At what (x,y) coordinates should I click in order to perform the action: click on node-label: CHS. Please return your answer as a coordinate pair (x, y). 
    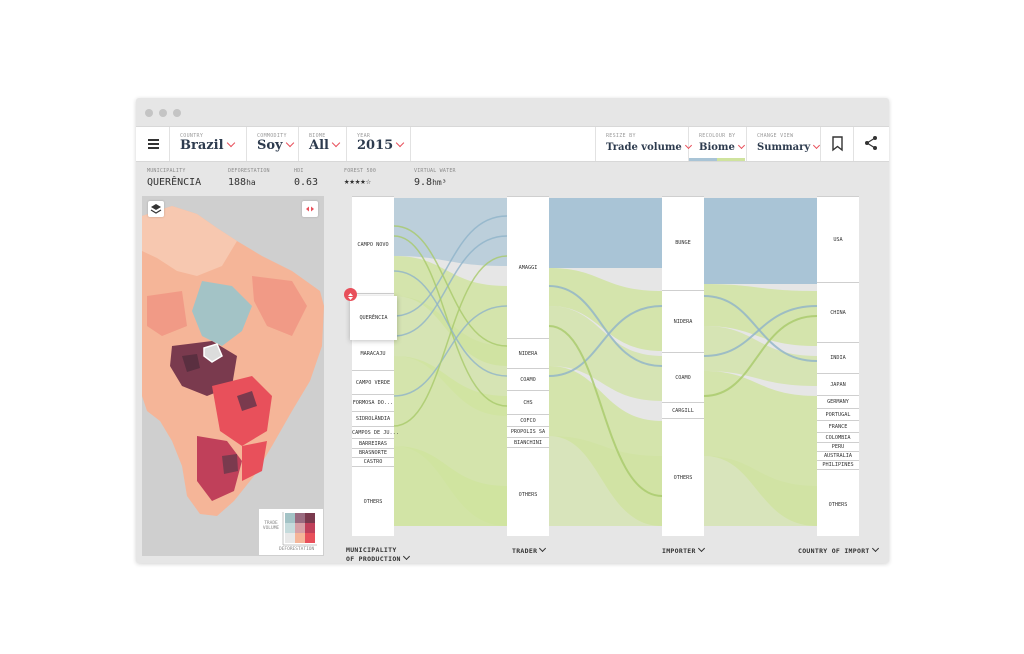
    Looking at the image, I should click on (528, 403).